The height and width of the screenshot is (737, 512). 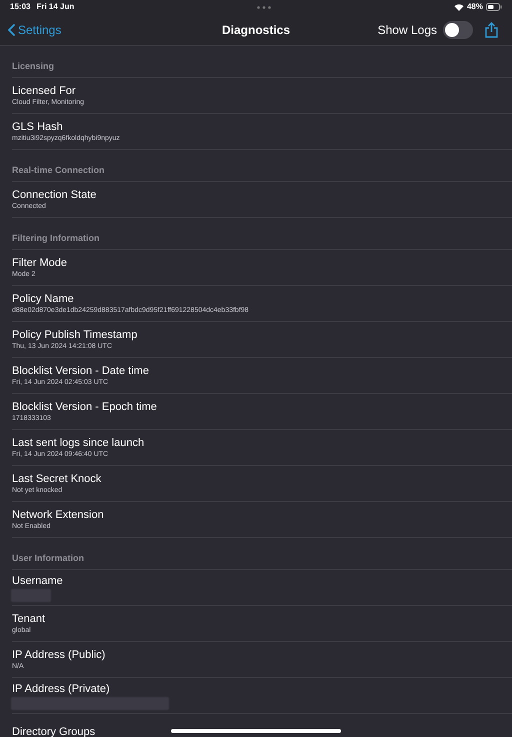 What do you see at coordinates (20, 7) in the screenshot?
I see `status-time: 15:03` at bounding box center [20, 7].